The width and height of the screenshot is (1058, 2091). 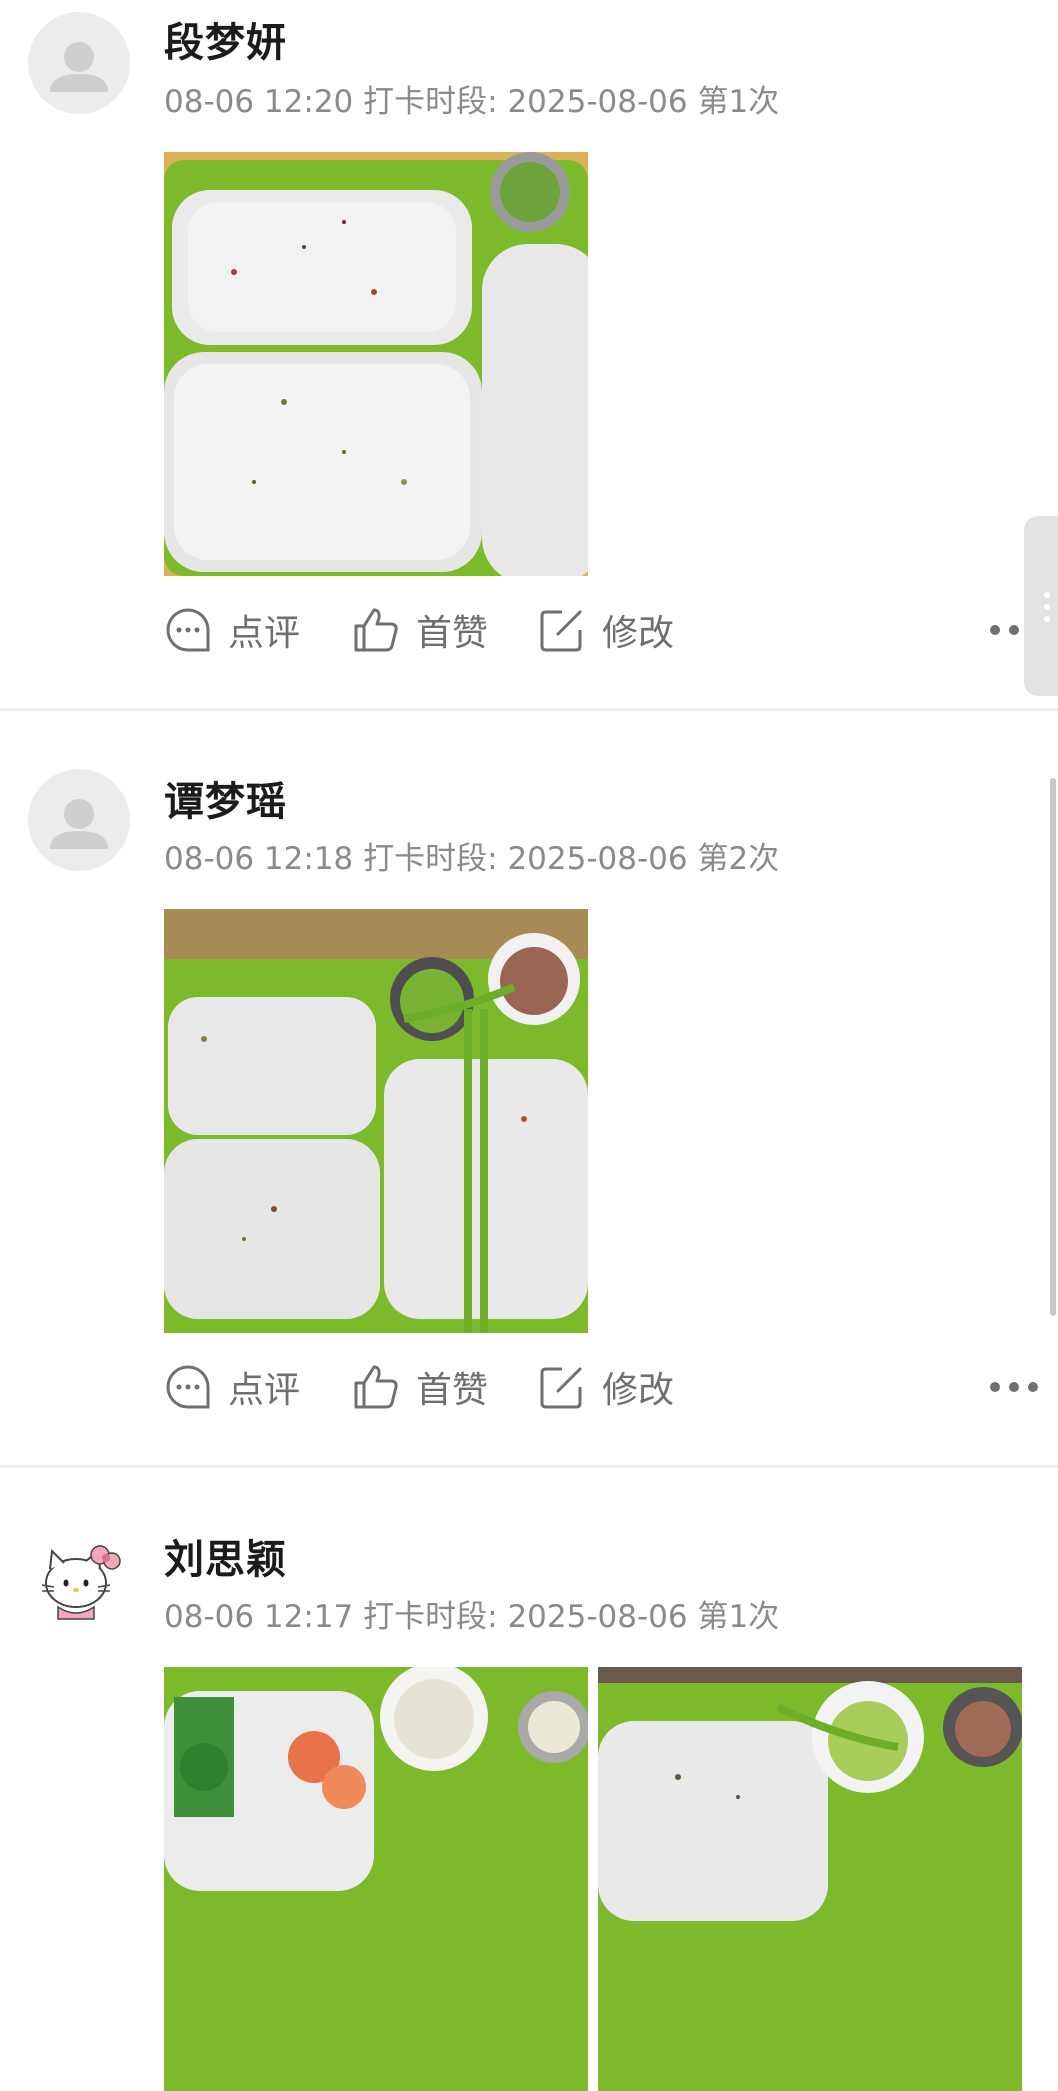 What do you see at coordinates (225, 1556) in the screenshot?
I see `user-name: 刘思颖` at bounding box center [225, 1556].